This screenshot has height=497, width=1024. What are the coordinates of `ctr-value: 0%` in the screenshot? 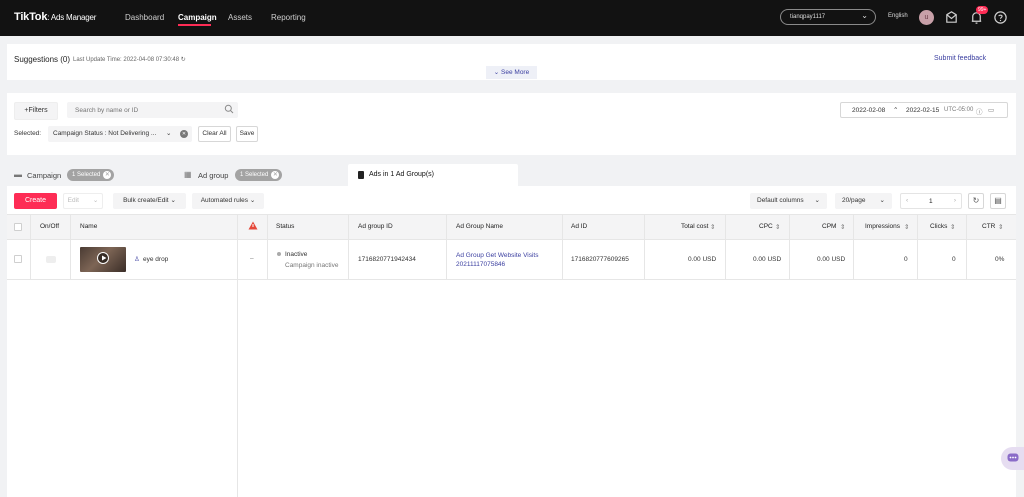 It's located at (1000, 259).